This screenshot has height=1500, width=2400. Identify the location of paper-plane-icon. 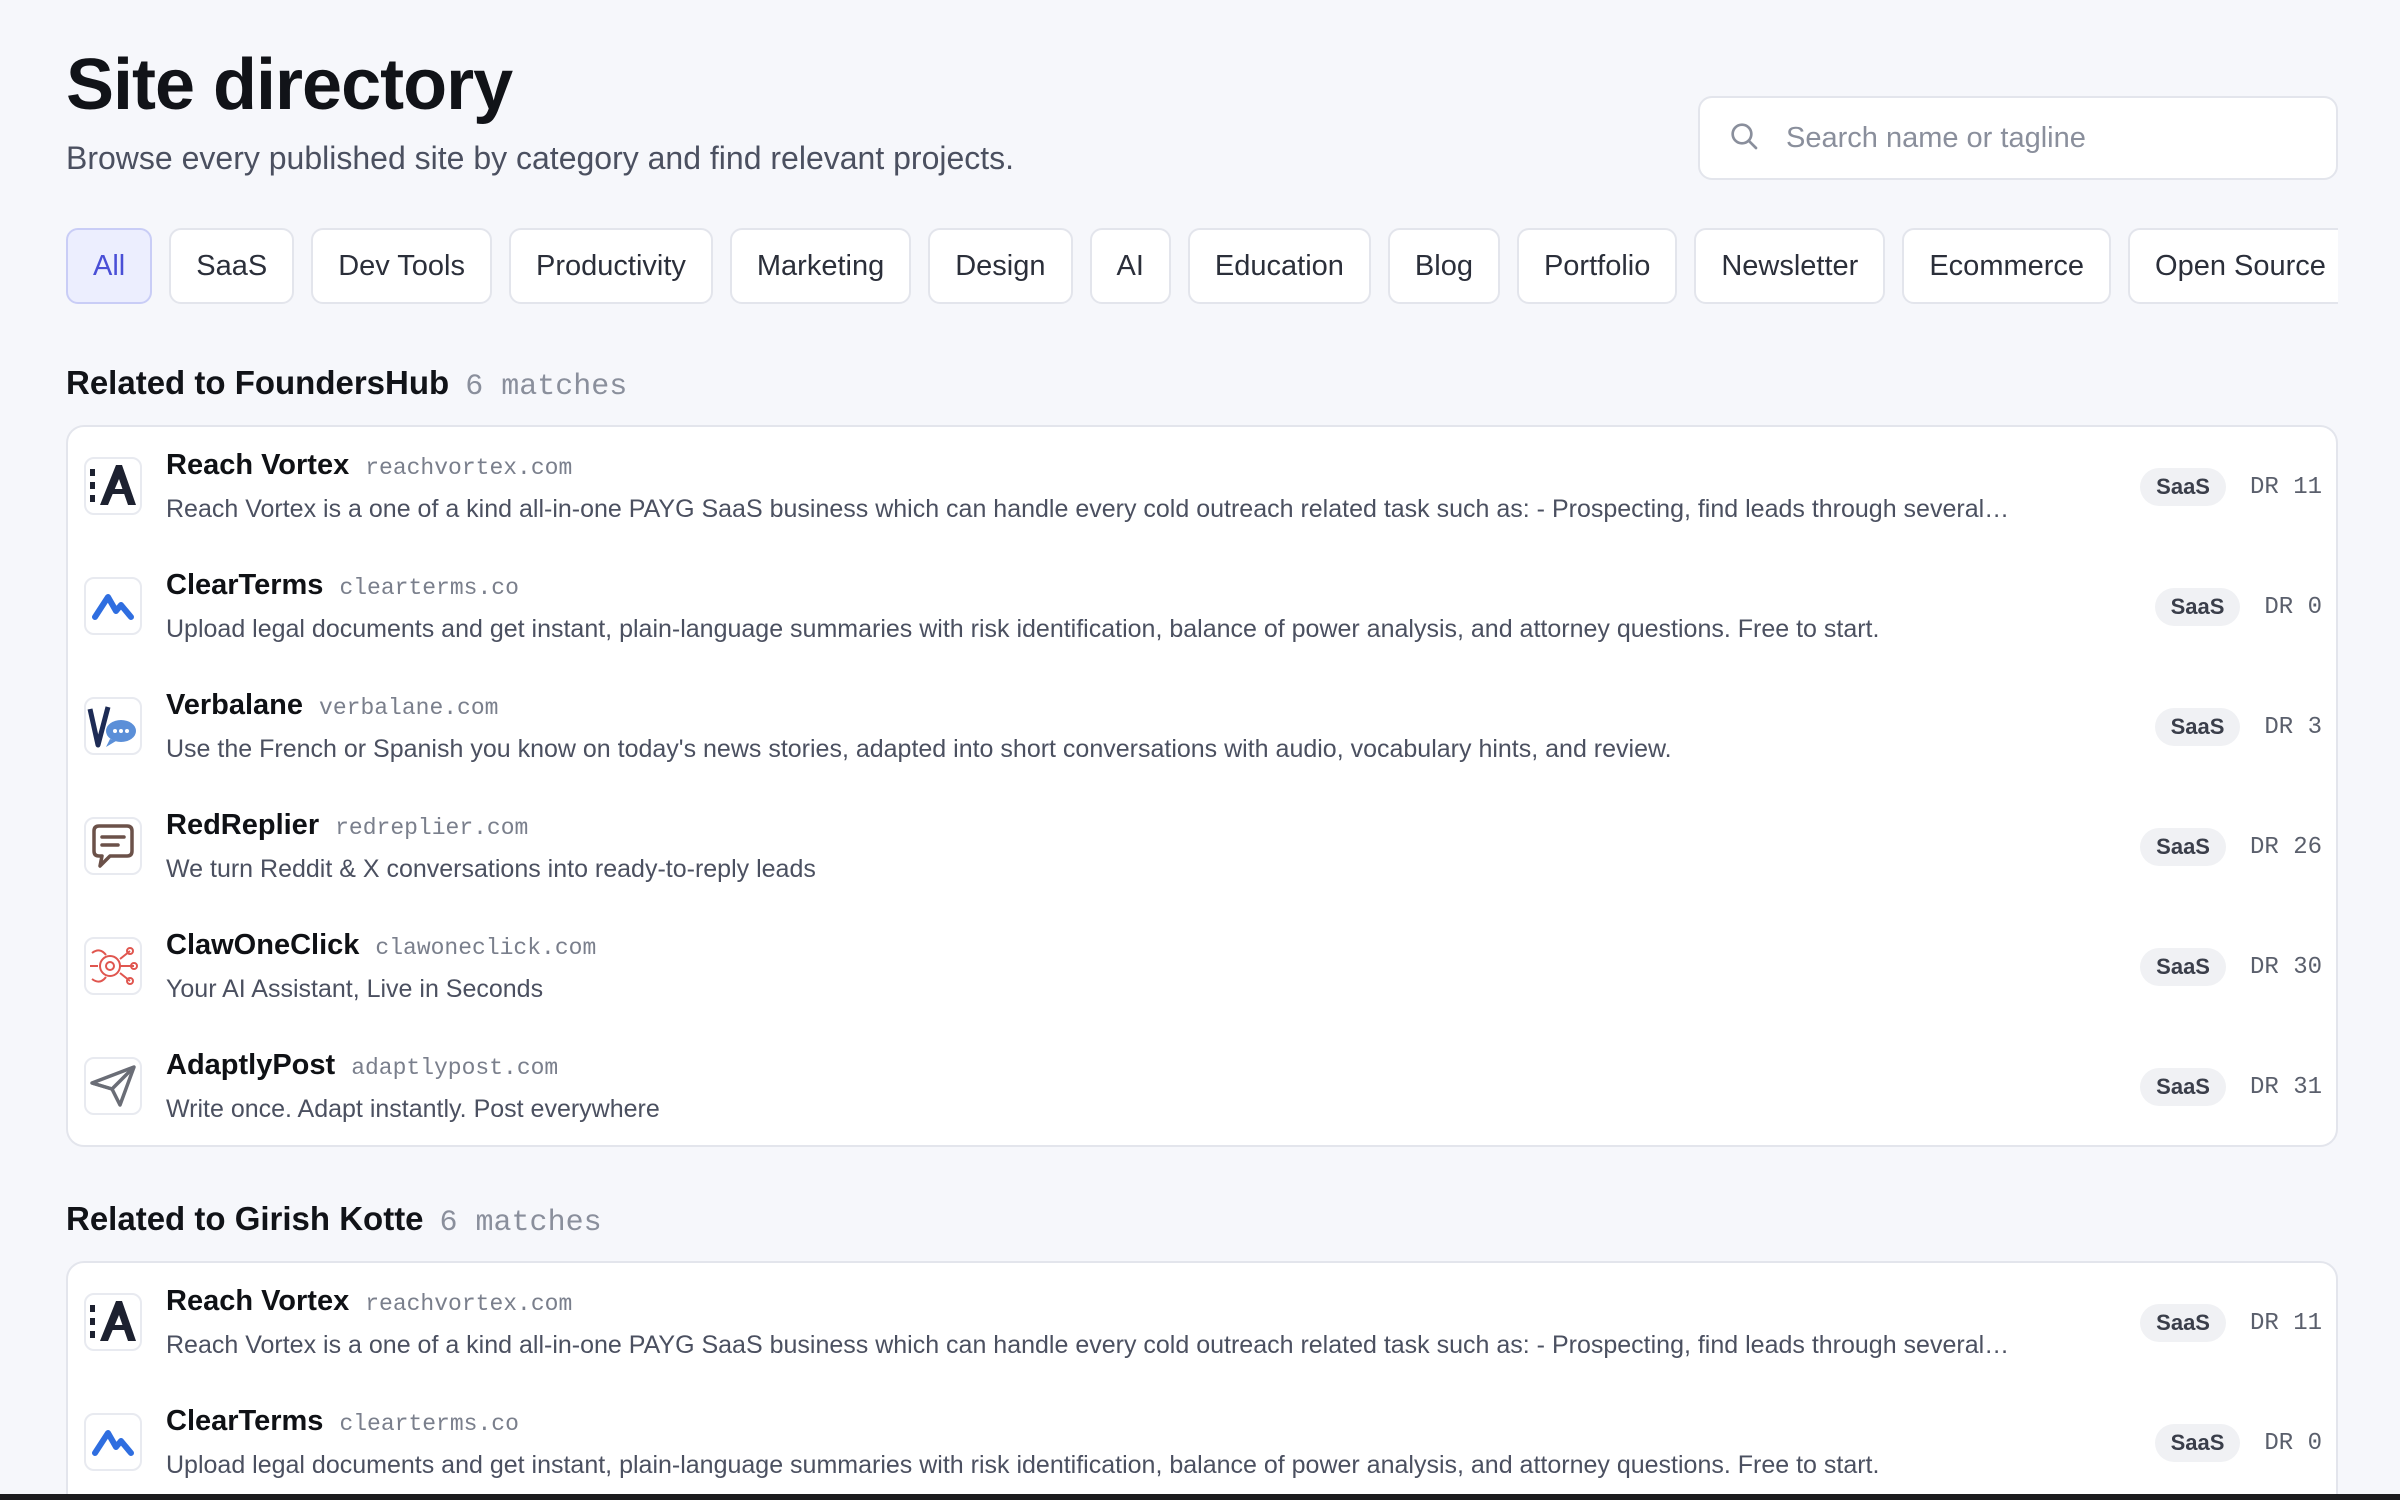
(113, 1086).